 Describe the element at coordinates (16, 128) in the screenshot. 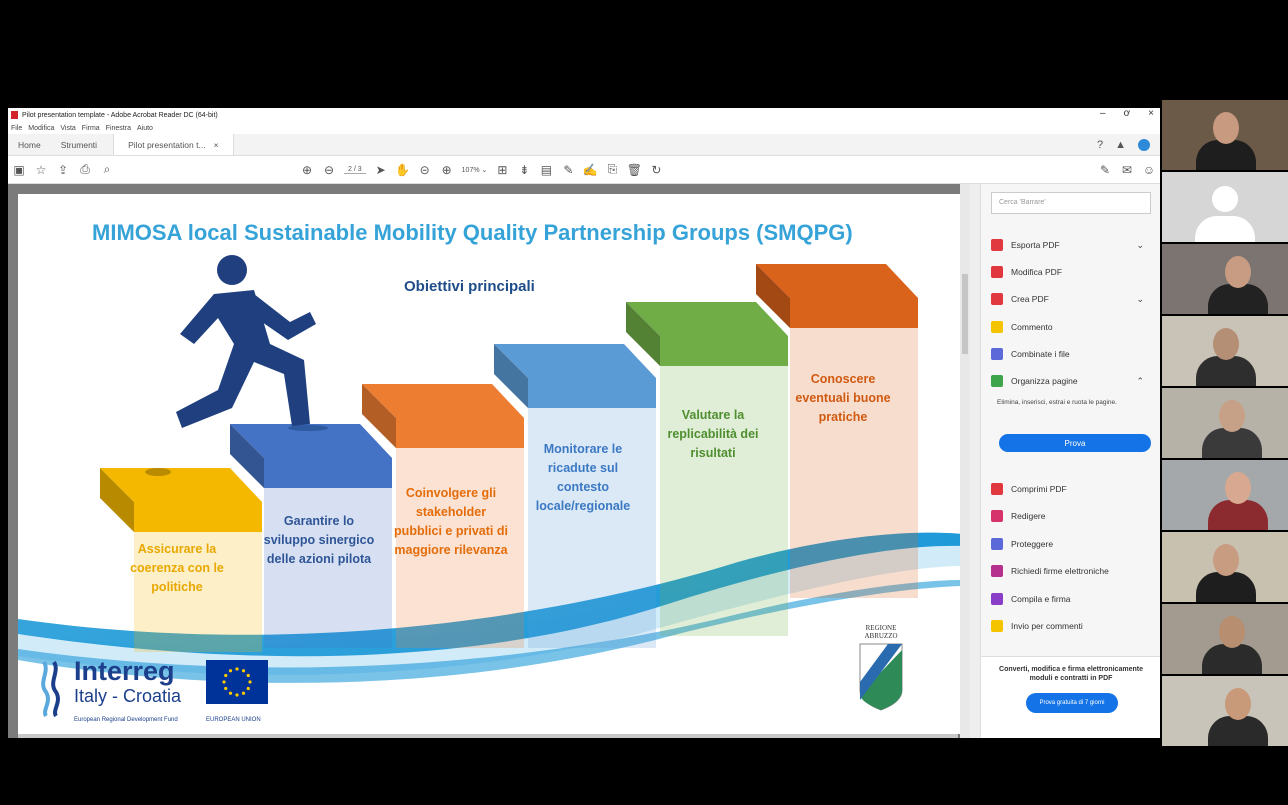

I see `menu-file: File` at that location.